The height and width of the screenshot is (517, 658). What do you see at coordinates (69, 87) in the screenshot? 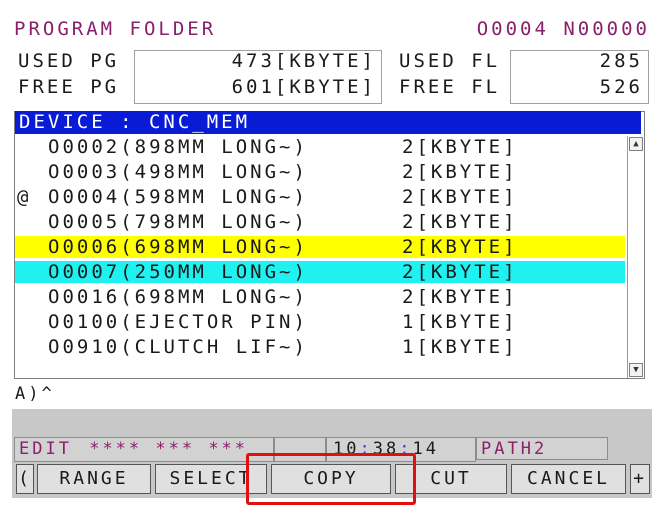
I see `free-pg-label: FREE PG` at bounding box center [69, 87].